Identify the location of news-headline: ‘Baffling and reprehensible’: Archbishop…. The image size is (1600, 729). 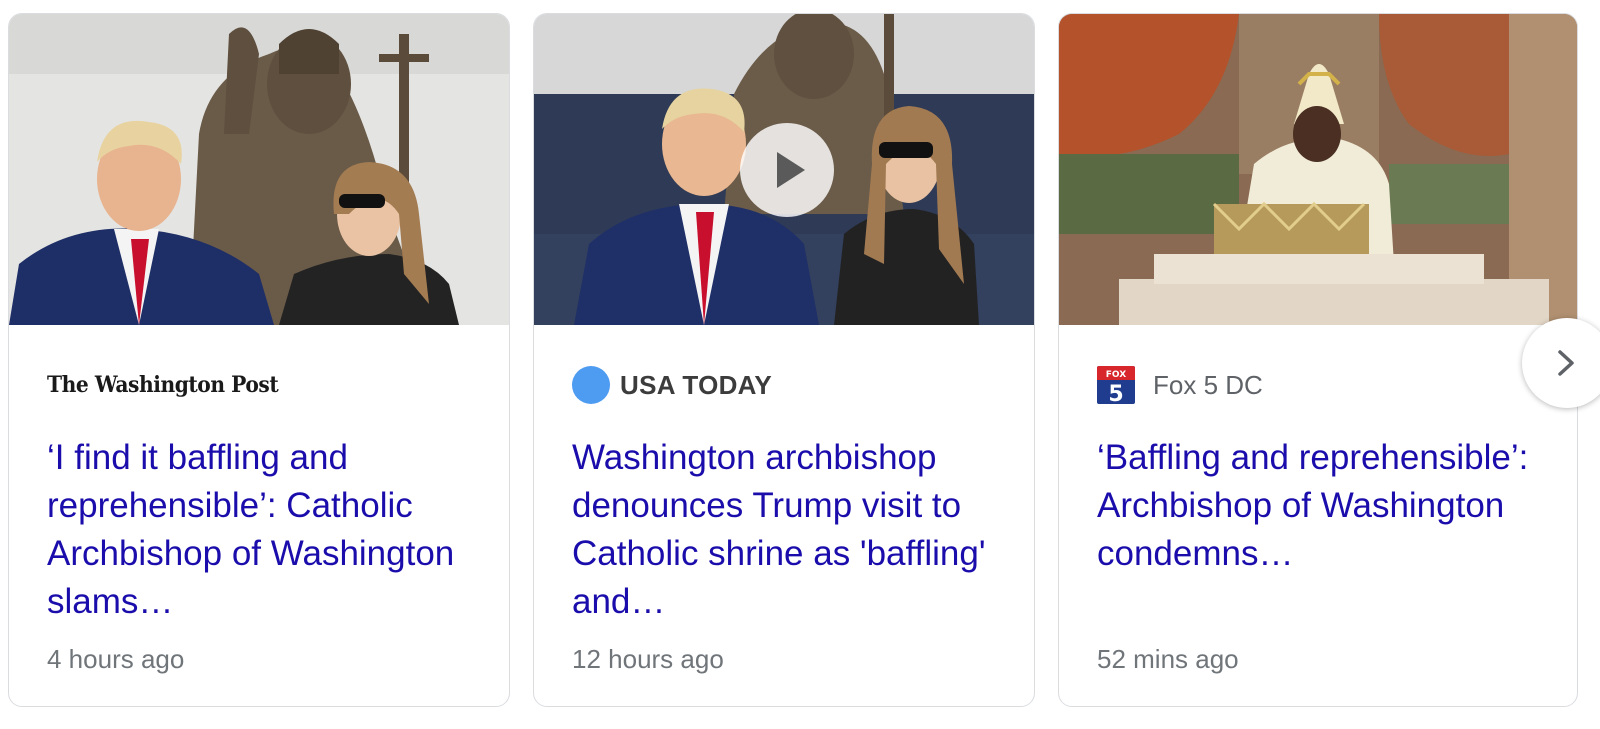
(1317, 506).